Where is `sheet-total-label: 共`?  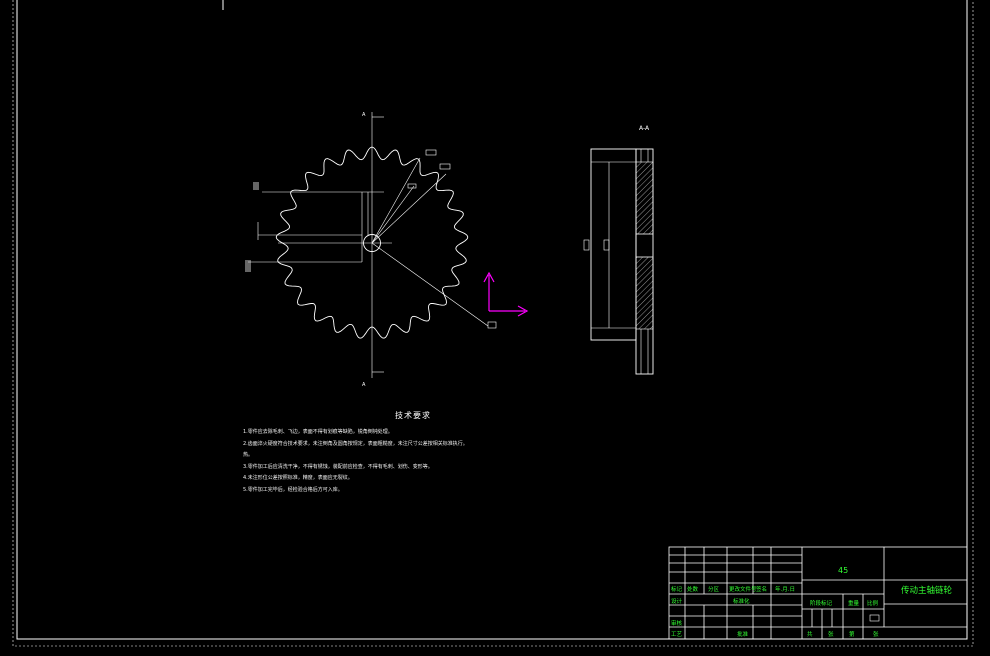
sheet-total-label: 共 is located at coordinates (810, 634).